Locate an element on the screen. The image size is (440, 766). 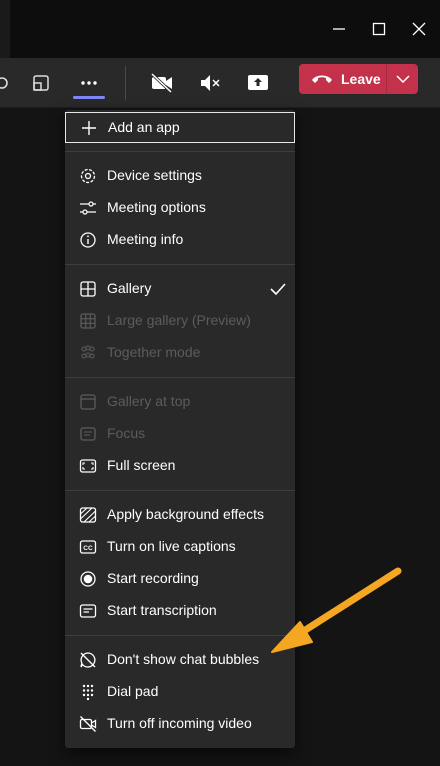
menu-item-device-settings: Device settings is located at coordinates (180, 176).